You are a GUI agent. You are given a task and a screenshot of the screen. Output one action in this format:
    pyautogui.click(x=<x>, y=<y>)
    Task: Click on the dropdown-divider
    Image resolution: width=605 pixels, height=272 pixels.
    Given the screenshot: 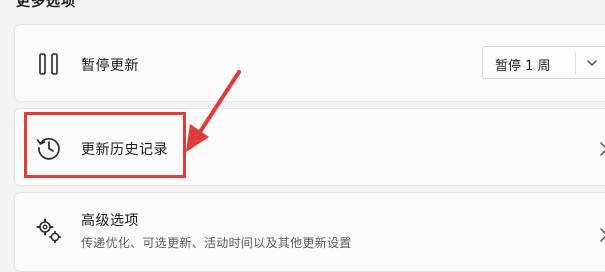 What is the action you would take?
    pyautogui.click(x=575, y=63)
    